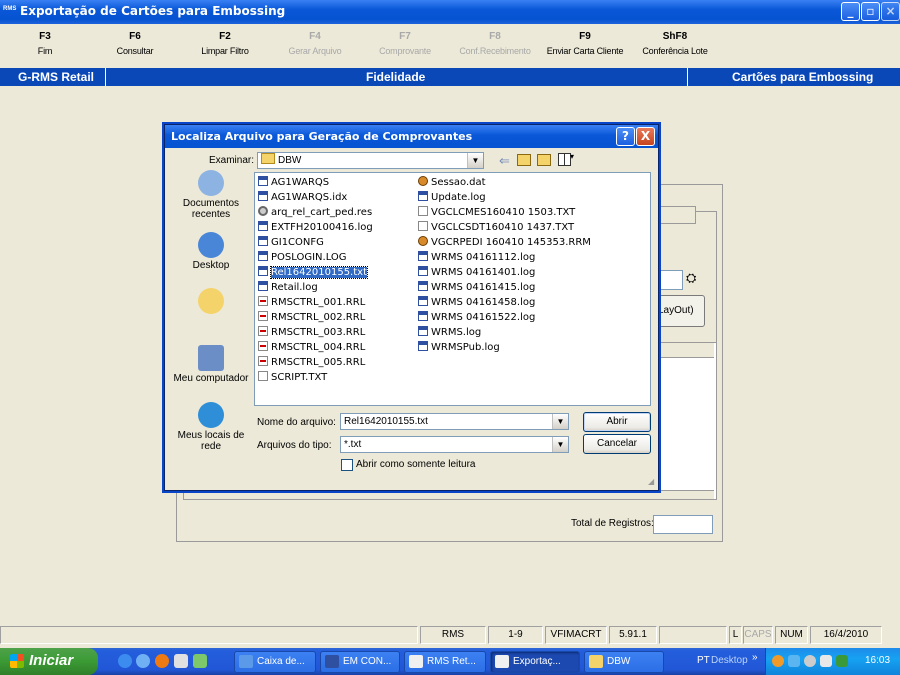 Image resolution: width=900 pixels, height=675 pixels. I want to click on file-item: AG1WARQS.idx, so click(302, 197).